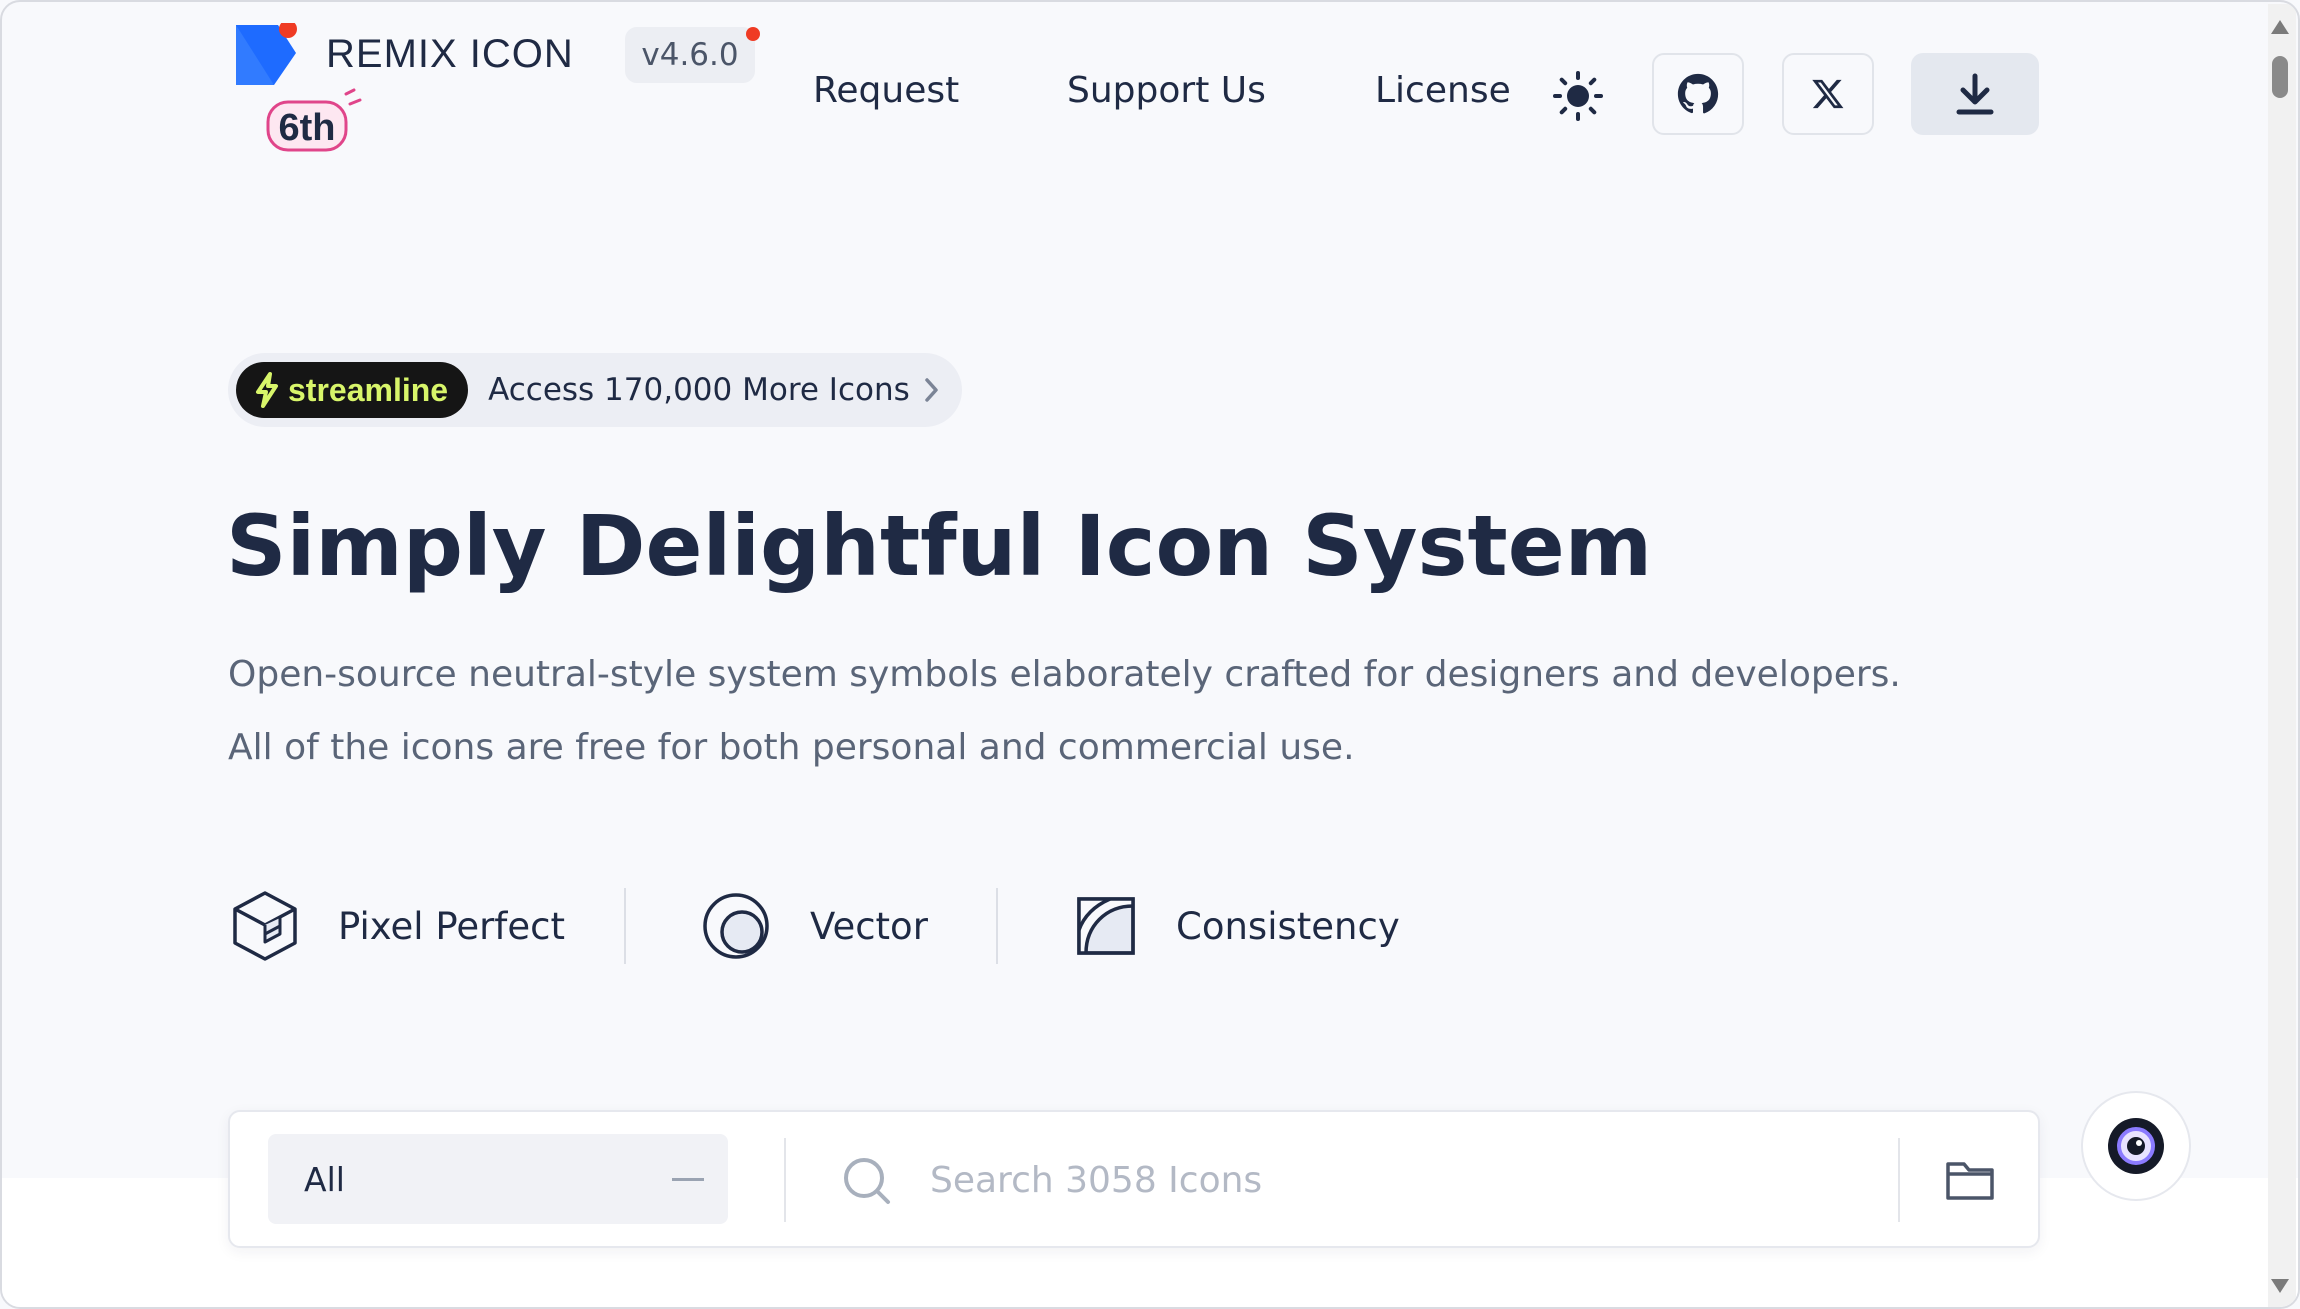 This screenshot has width=2300, height=1309. Describe the element at coordinates (939, 546) in the screenshot. I see `hero-title: Simply Delightful Icon System` at that location.